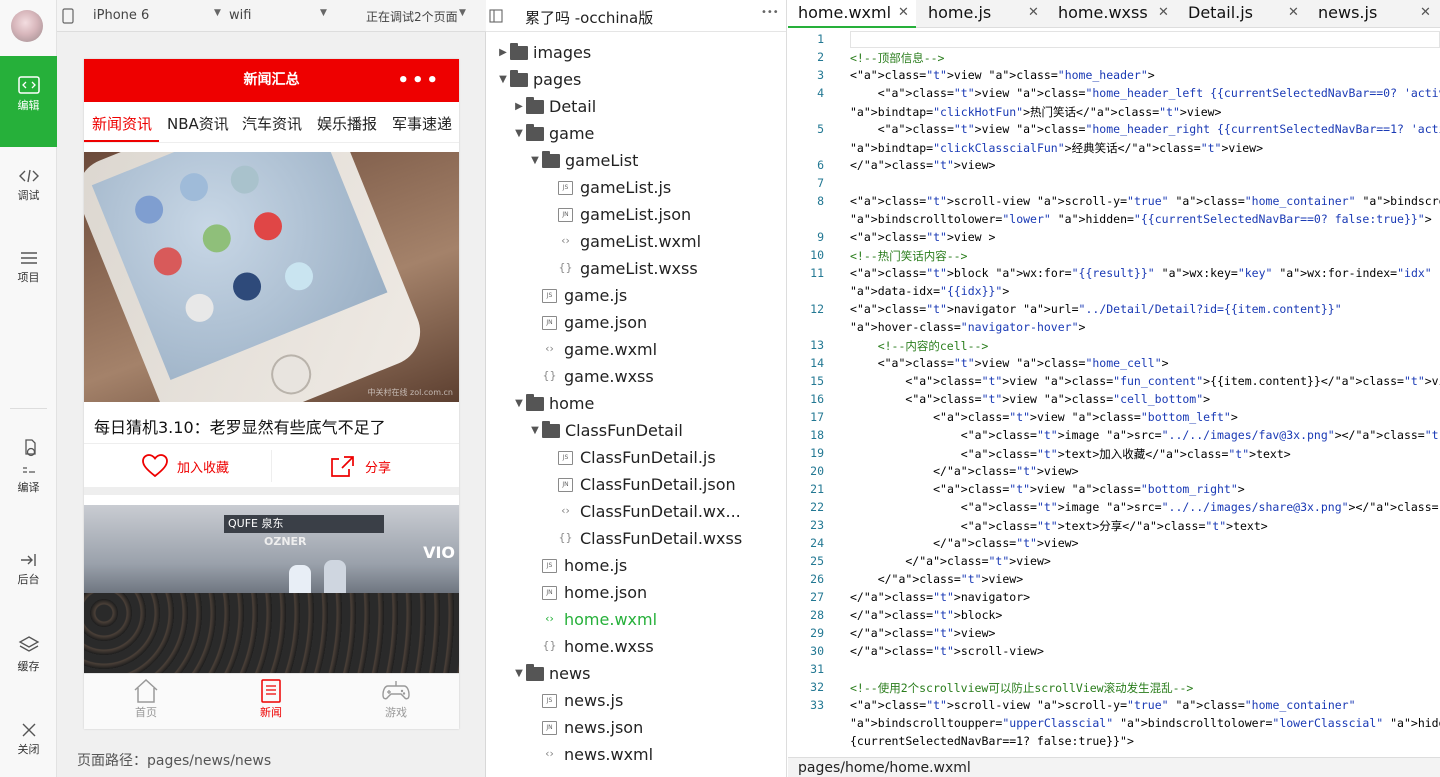 The width and height of the screenshot is (1440, 777). I want to click on folder-item: ▼ game, so click(553, 133).